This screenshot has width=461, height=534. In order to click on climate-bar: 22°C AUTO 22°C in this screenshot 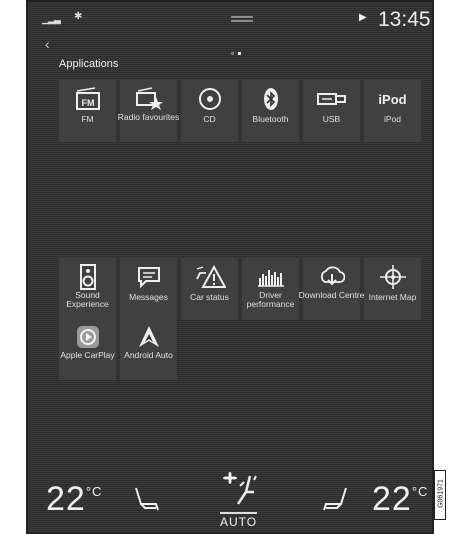, I will do `click(230, 497)`.